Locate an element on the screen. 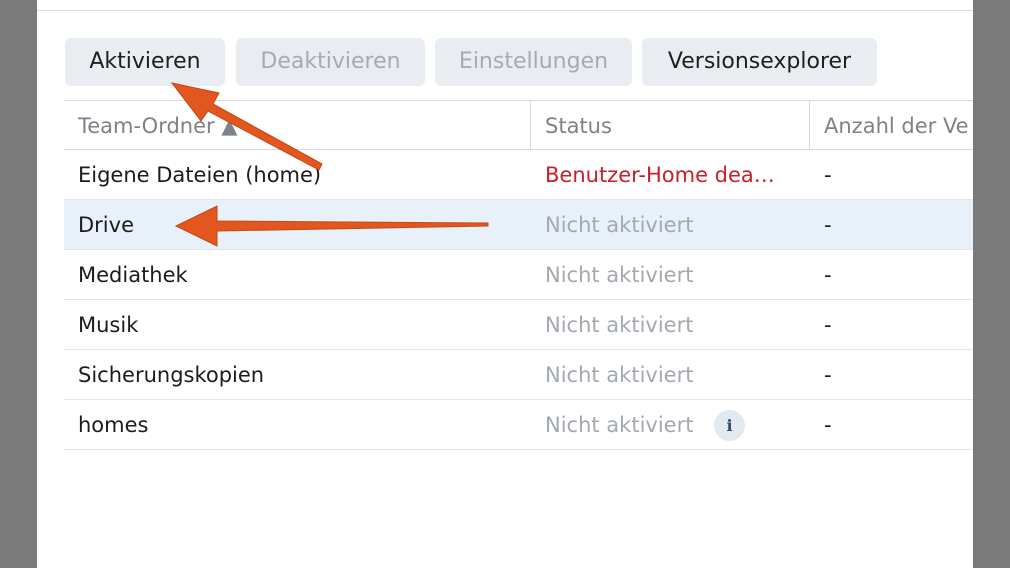  table-row: Sicherungskopien Nicht aktiviert - is located at coordinates (518, 375).